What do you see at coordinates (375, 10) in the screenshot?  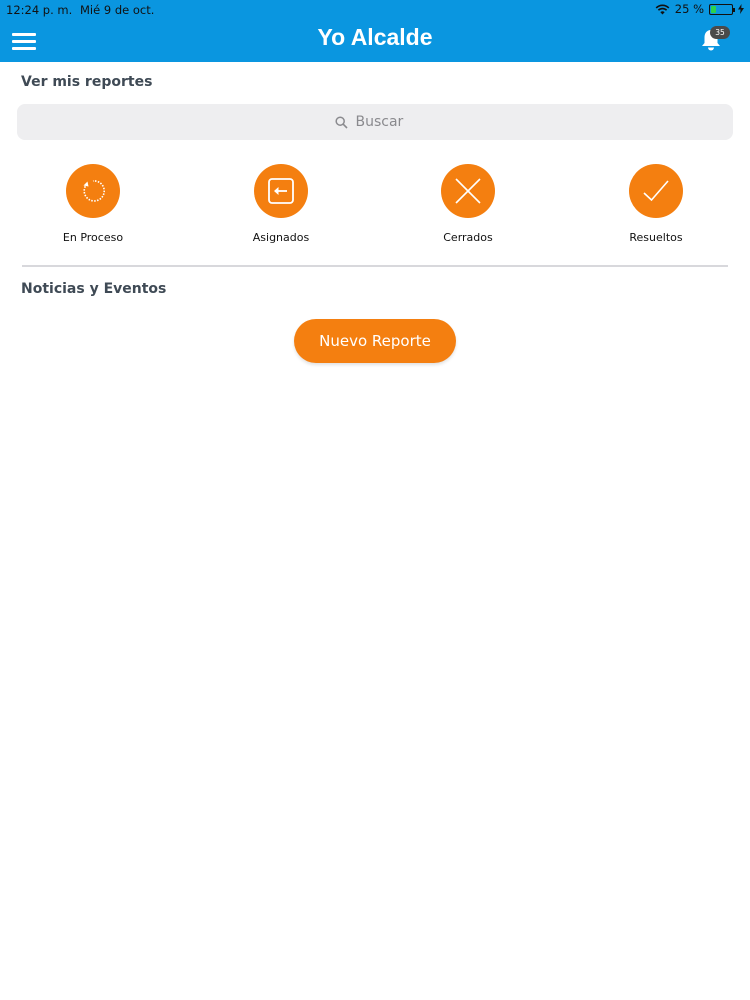 I see `status-bar: 12:24 p. m. Mié 9 de oct. 25 %` at bounding box center [375, 10].